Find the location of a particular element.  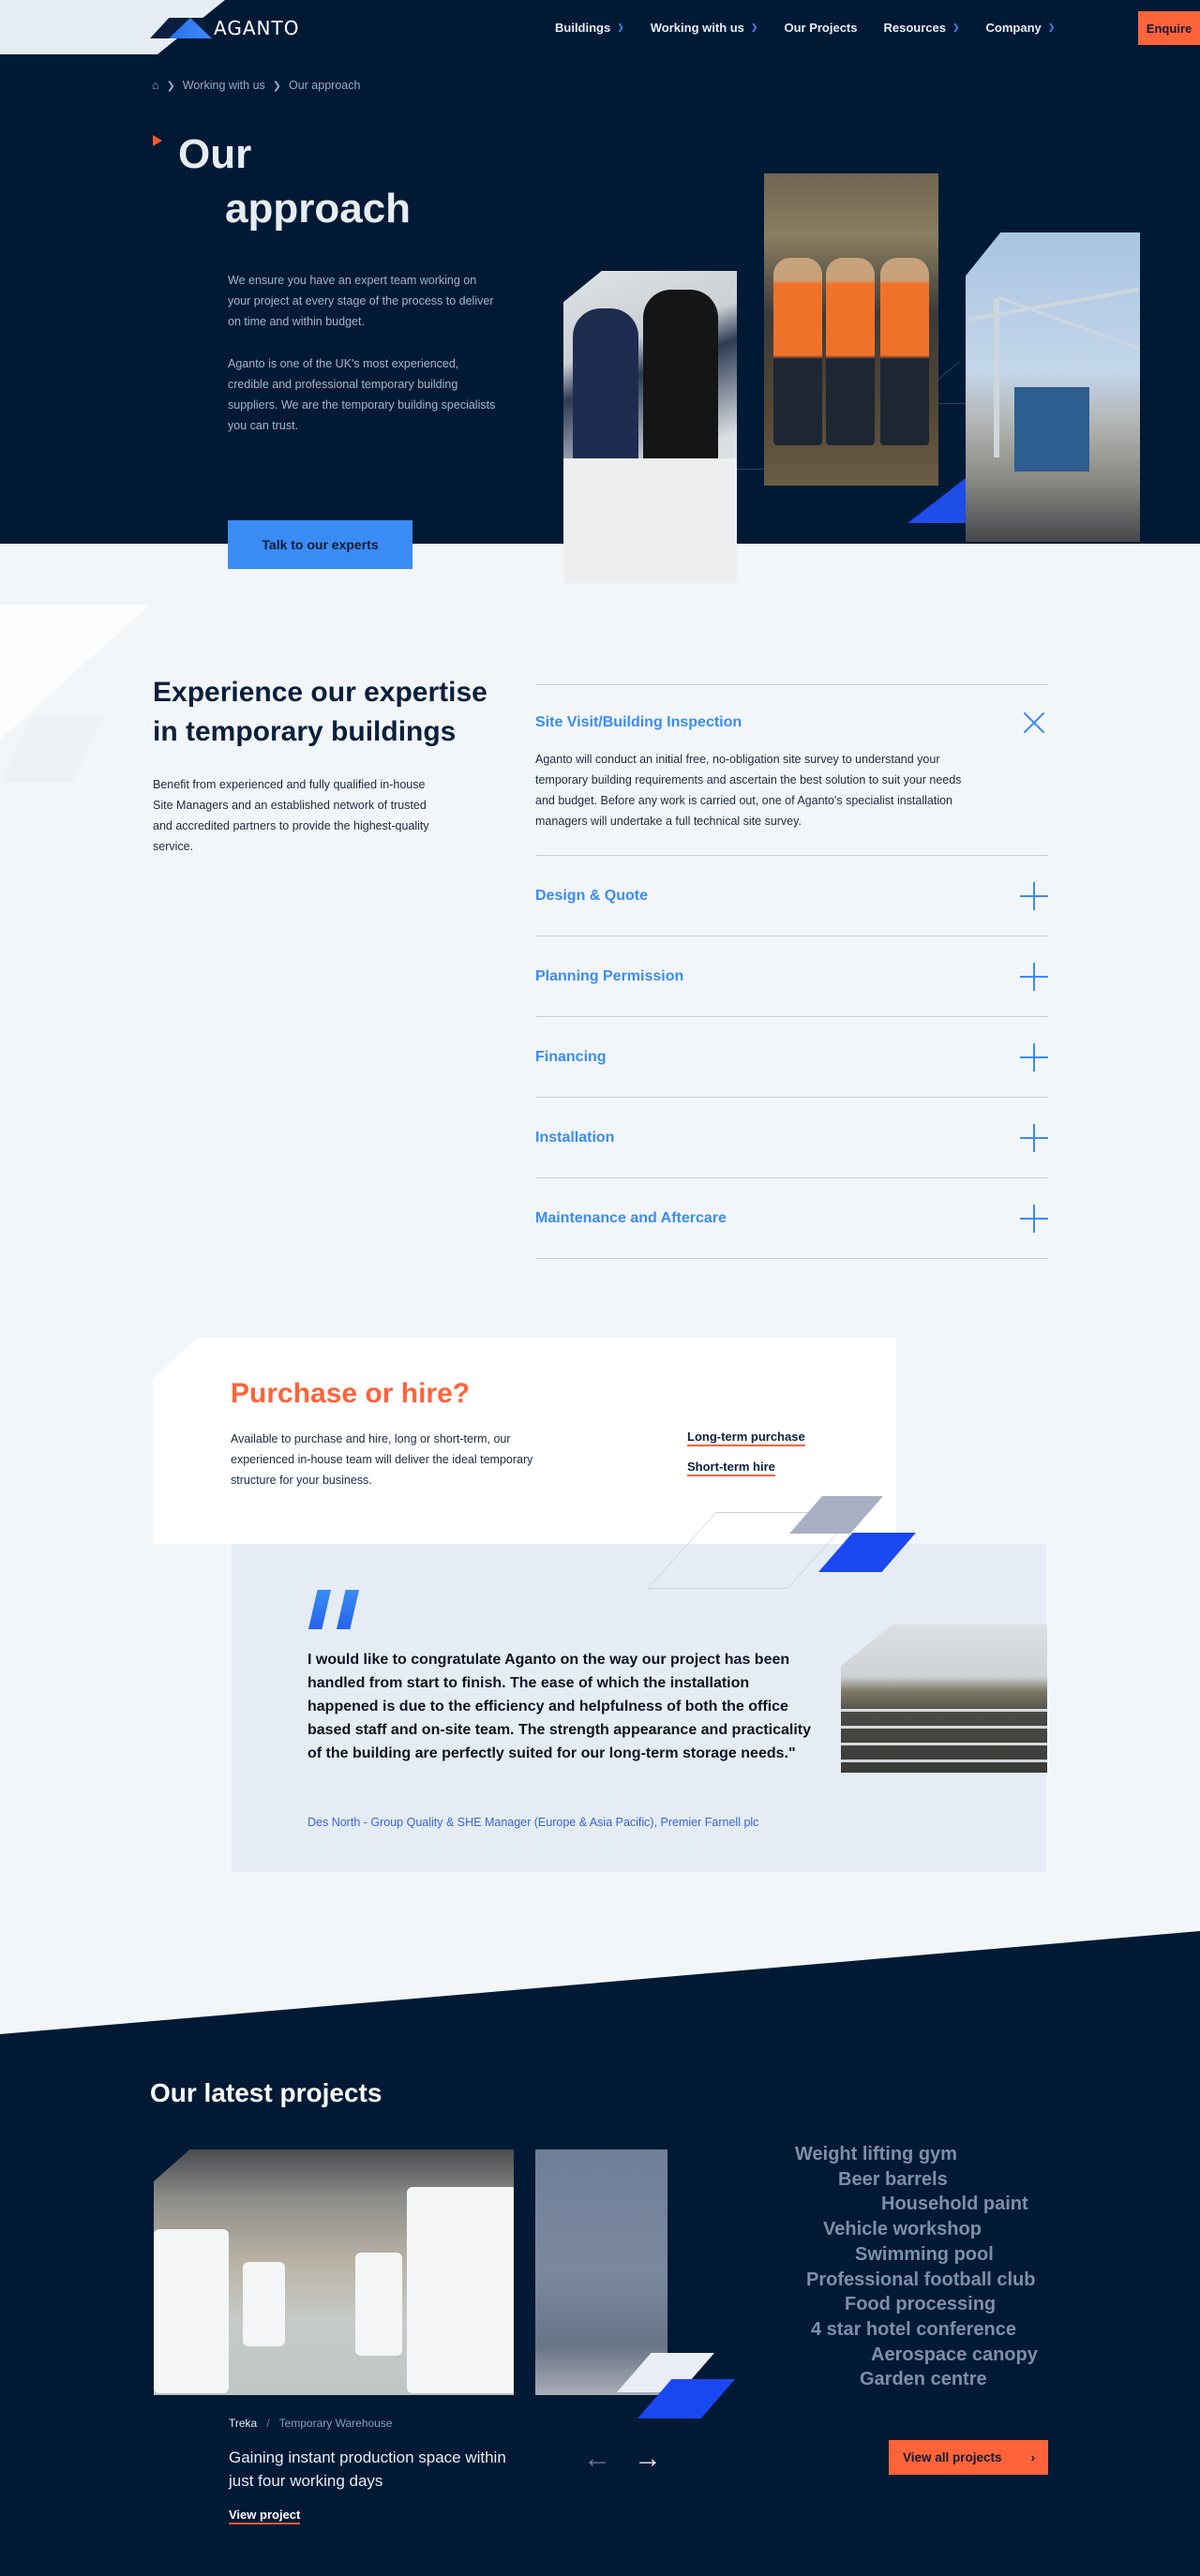

view-all-label: View all projects is located at coordinates (952, 2457).